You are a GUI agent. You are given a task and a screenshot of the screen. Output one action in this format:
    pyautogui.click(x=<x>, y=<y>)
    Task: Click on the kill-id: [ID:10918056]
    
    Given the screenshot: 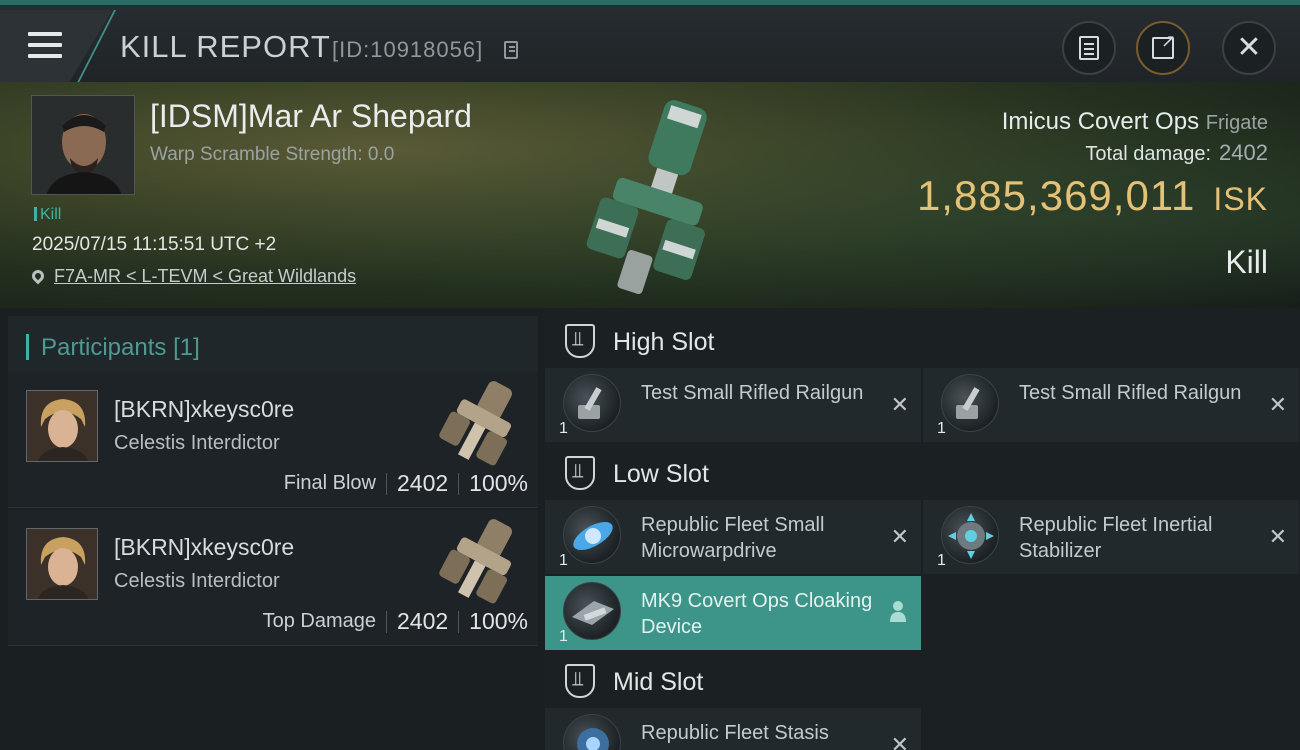 What is the action you would take?
    pyautogui.click(x=408, y=49)
    